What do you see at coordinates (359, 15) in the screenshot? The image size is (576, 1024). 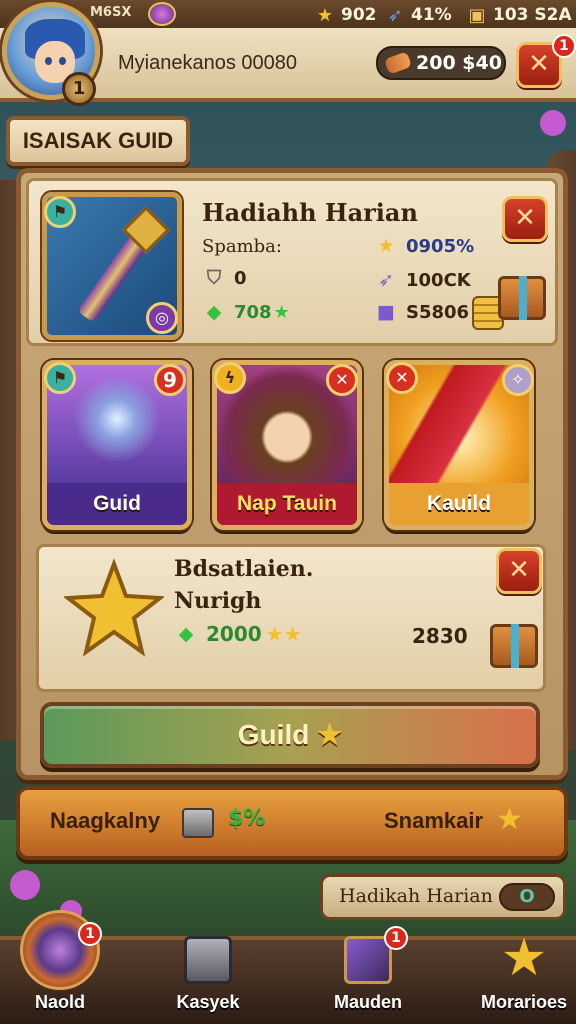 I see `resource-value: 902` at bounding box center [359, 15].